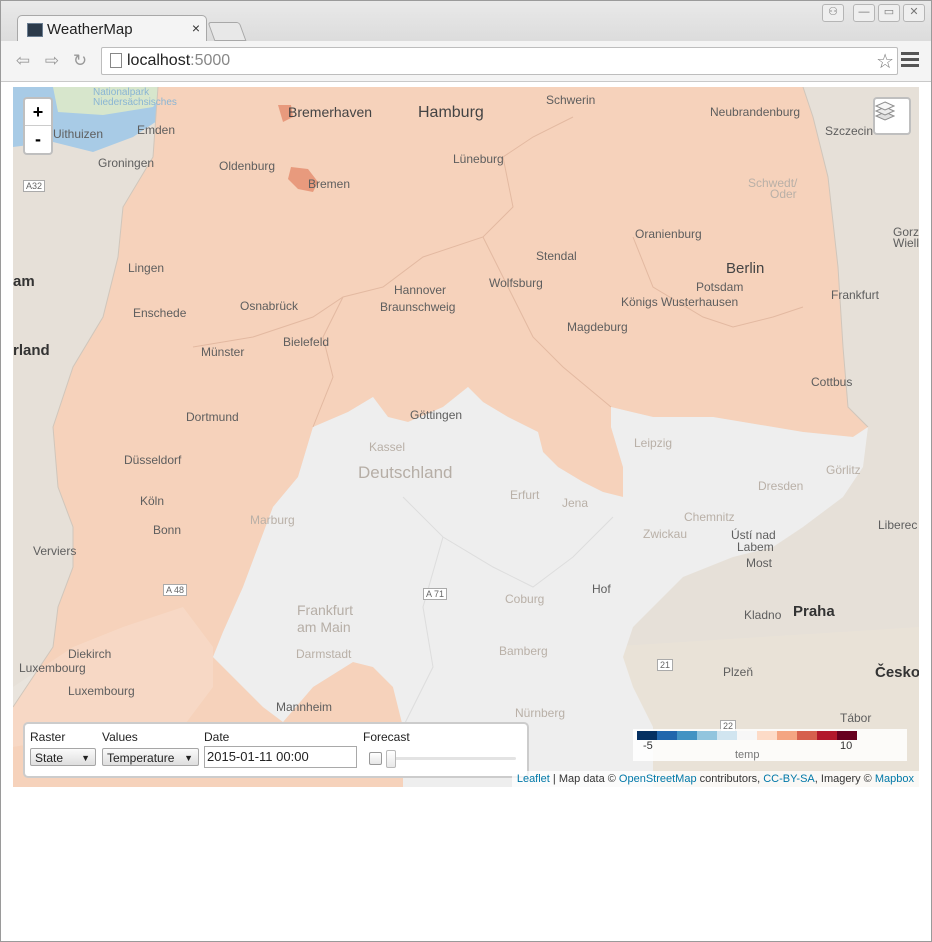 This screenshot has height=942, width=932. Describe the element at coordinates (849, 131) in the screenshot. I see `label-szczecin: Szczecin` at that location.